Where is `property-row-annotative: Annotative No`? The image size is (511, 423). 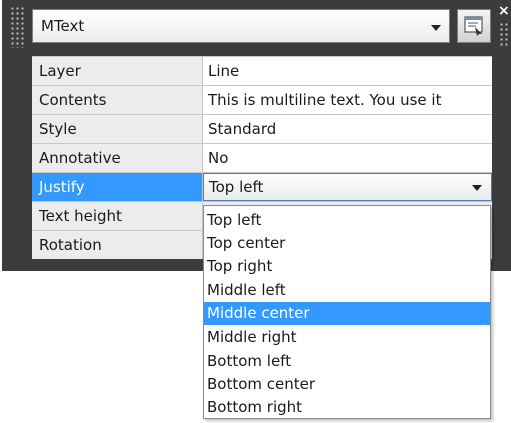 property-row-annotative: Annotative No is located at coordinates (262, 157).